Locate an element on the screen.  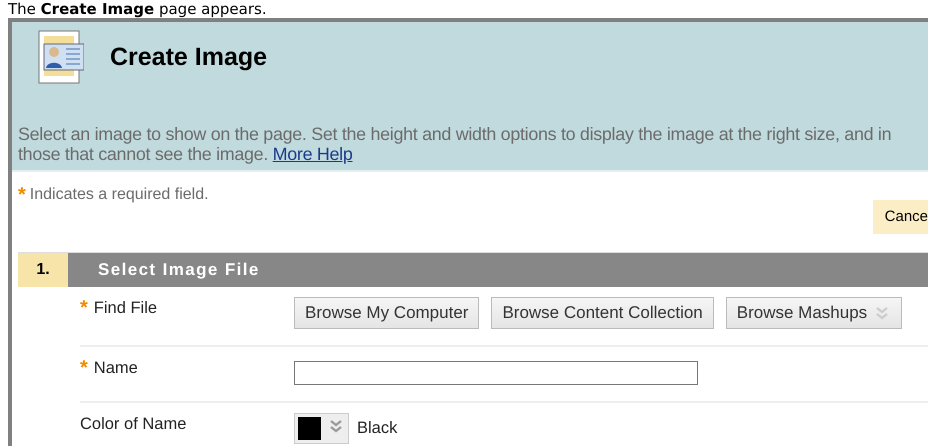
caption-text: The Create Image page appears. is located at coordinates (137, 9).